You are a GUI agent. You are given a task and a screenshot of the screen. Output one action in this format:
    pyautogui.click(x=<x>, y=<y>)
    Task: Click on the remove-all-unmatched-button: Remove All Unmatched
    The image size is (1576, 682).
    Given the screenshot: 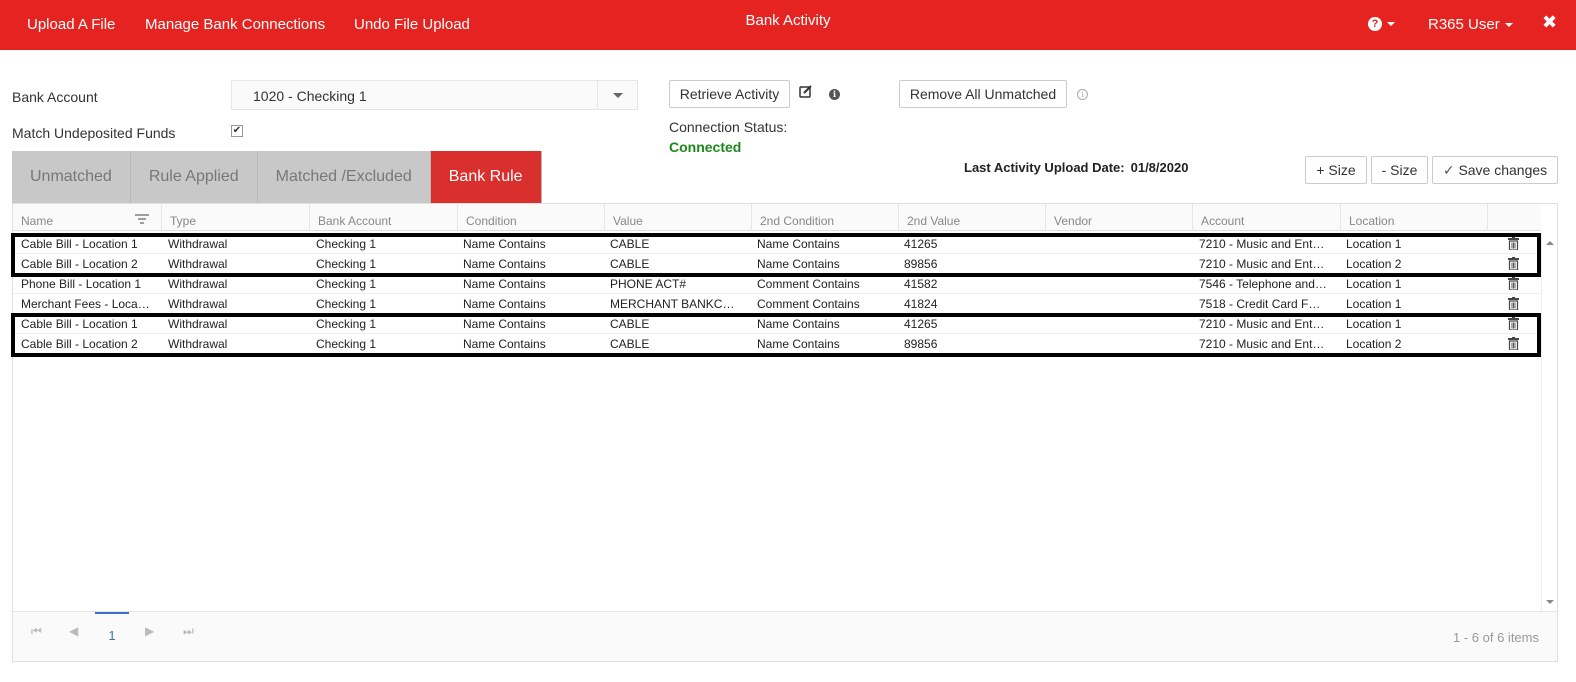 What is the action you would take?
    pyautogui.click(x=983, y=94)
    